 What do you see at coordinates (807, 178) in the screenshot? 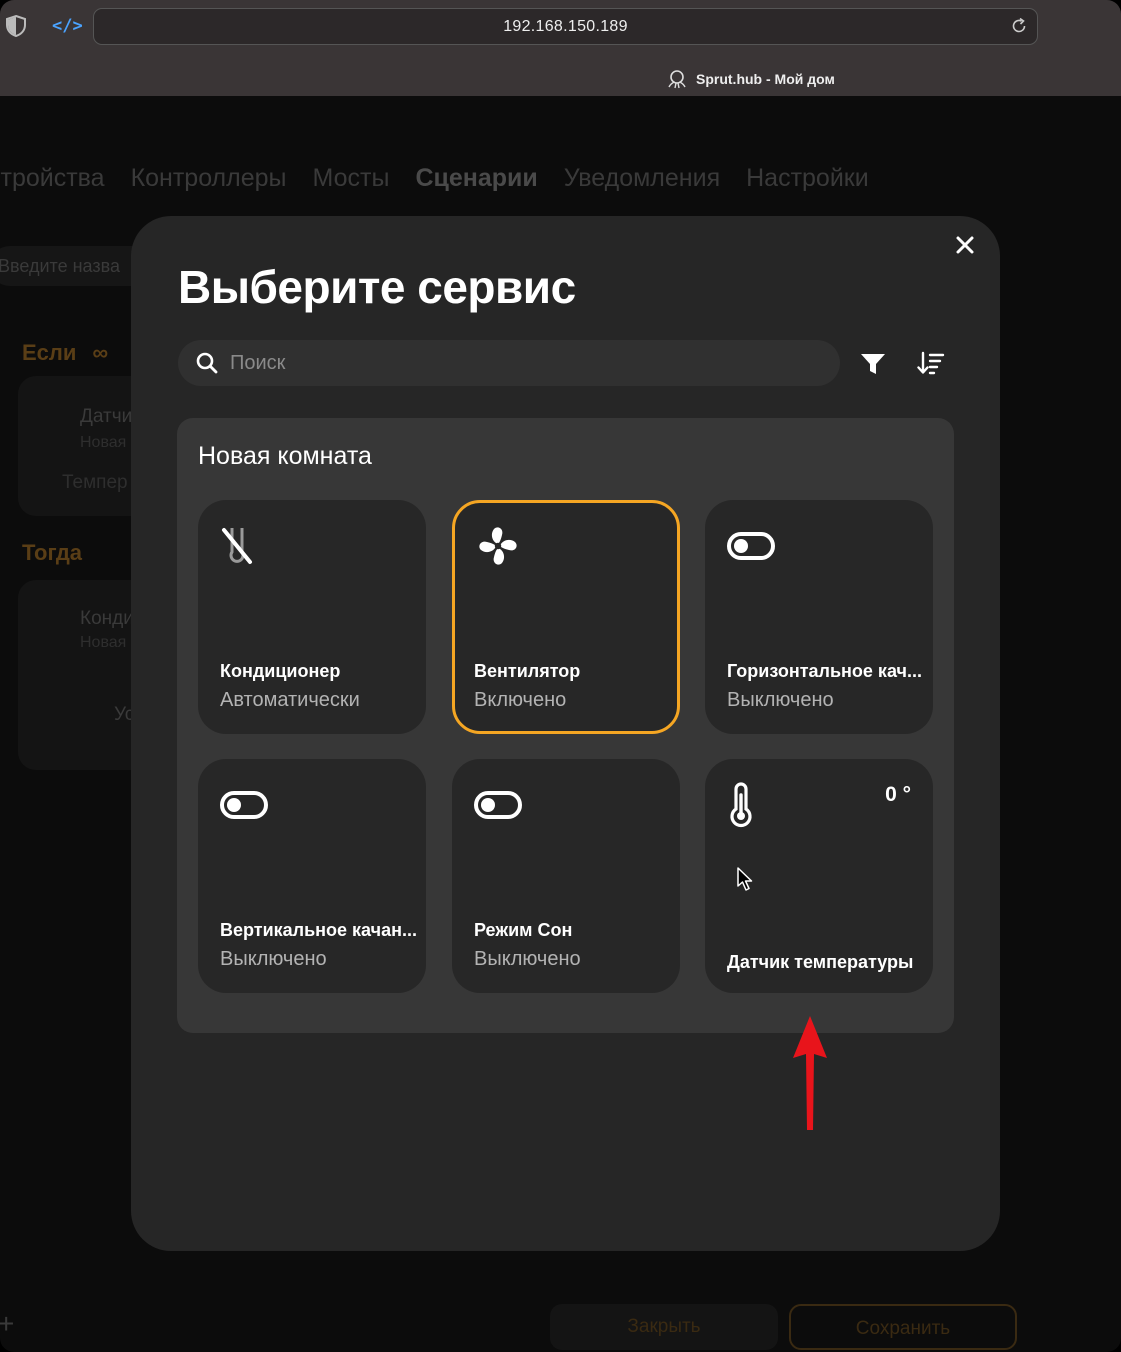
I see `nav-settings: Настройки` at bounding box center [807, 178].